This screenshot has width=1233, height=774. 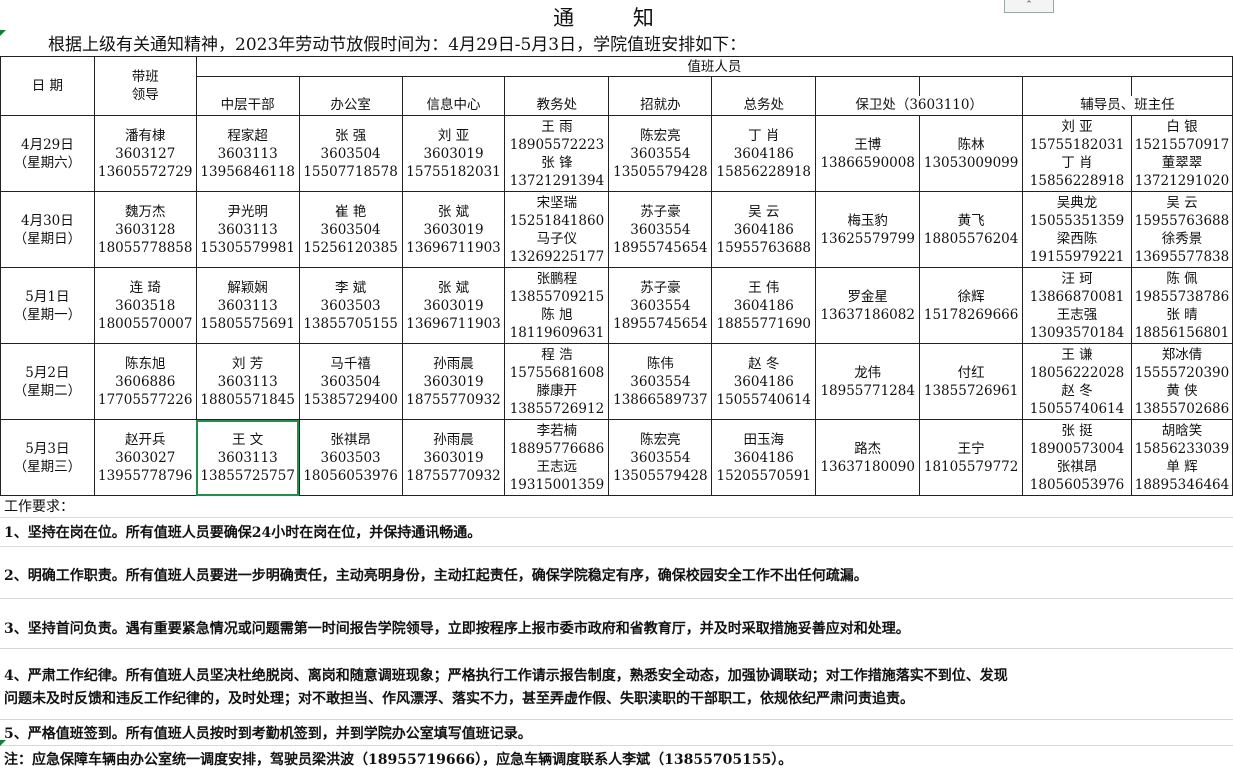 What do you see at coordinates (557, 305) in the screenshot?
I see `cell-academic-affairs: 张鹏程 13855709215 陈 旭 18119609631` at bounding box center [557, 305].